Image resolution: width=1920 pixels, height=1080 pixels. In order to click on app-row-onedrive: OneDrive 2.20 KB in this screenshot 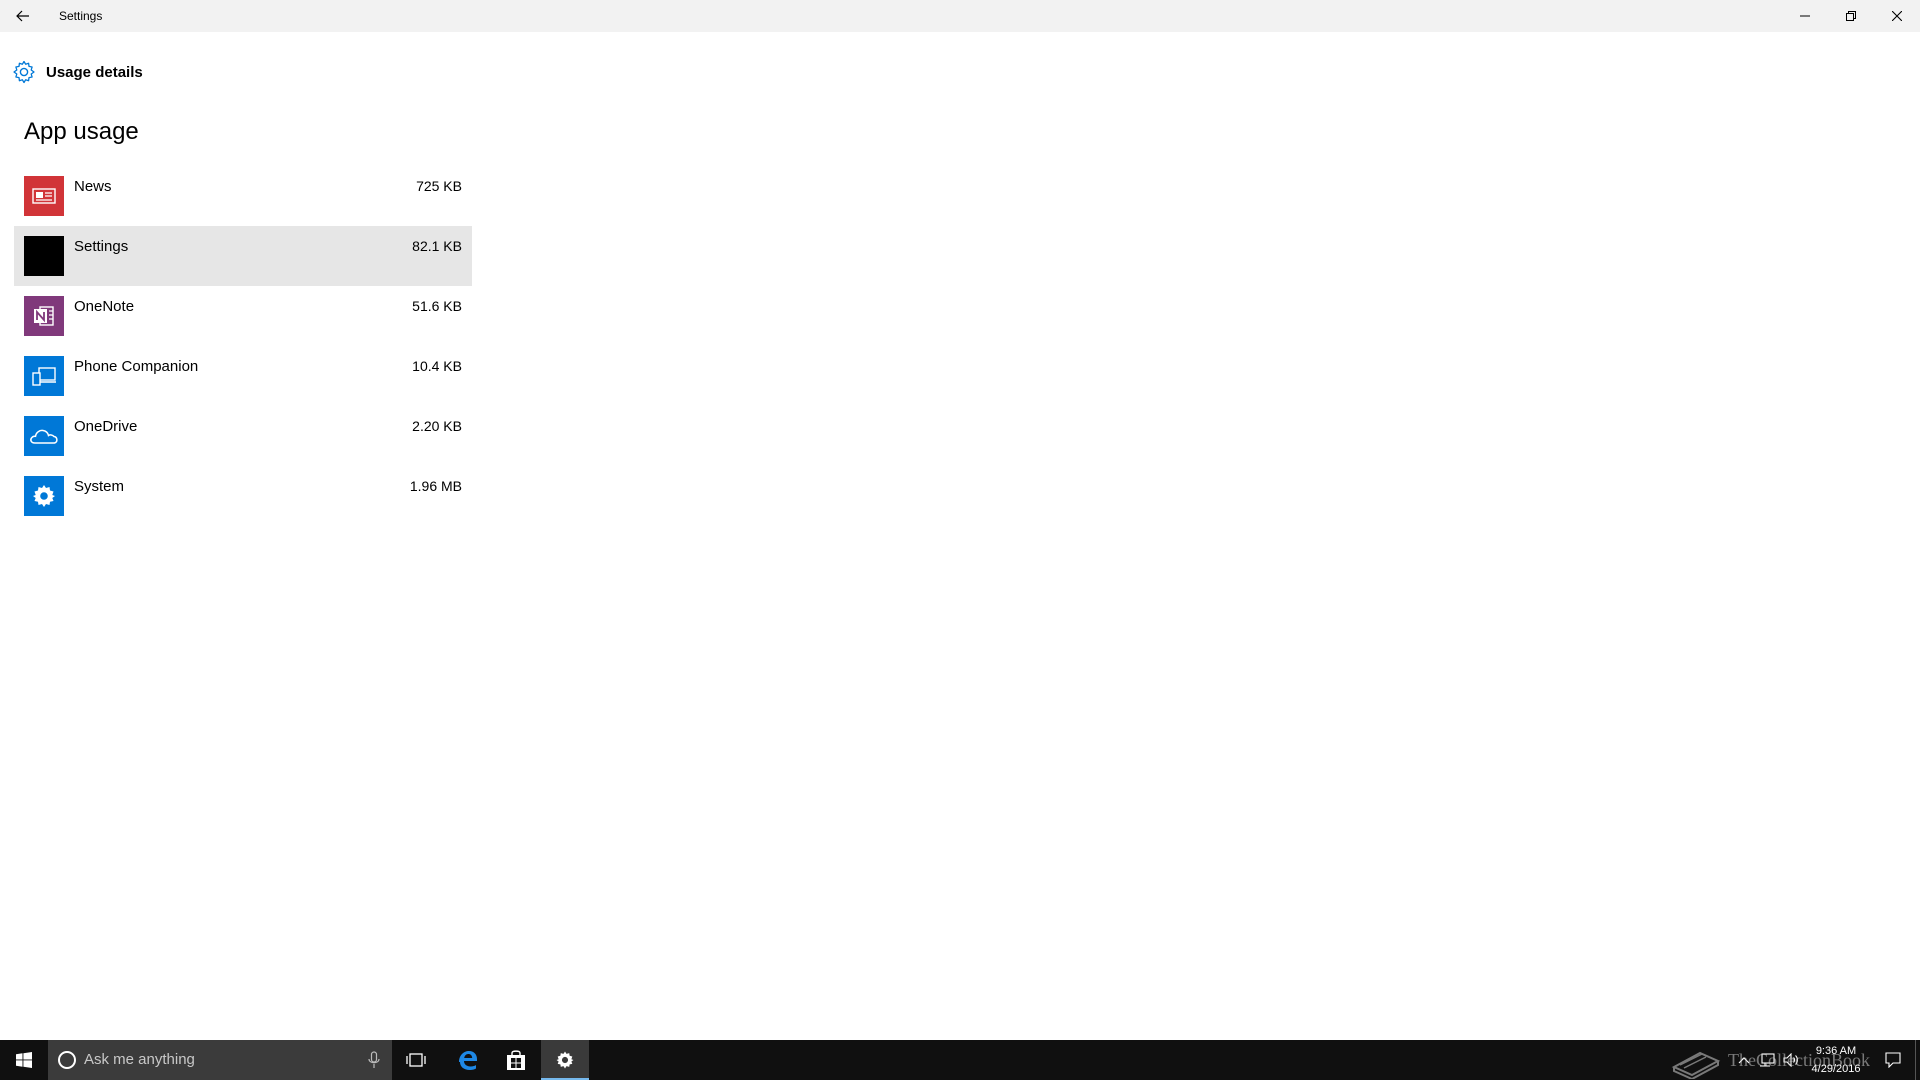, I will do `click(243, 436)`.